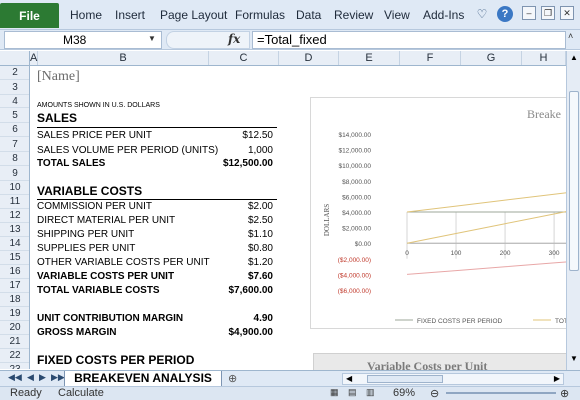 The height and width of the screenshot is (400, 580). I want to click on sheet-tab-breakeven: BREAKEVEN ANALYSIS, so click(143, 379).